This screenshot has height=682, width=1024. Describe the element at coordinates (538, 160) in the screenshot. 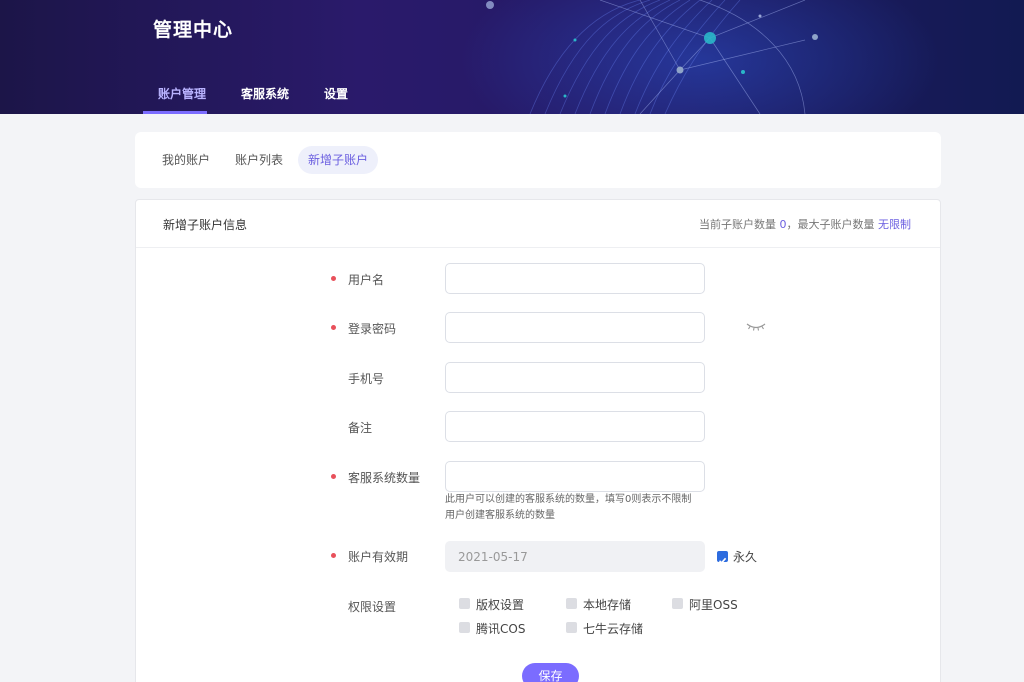

I see `subnav-card: 我的账户 账户列表 新增子账户` at that location.